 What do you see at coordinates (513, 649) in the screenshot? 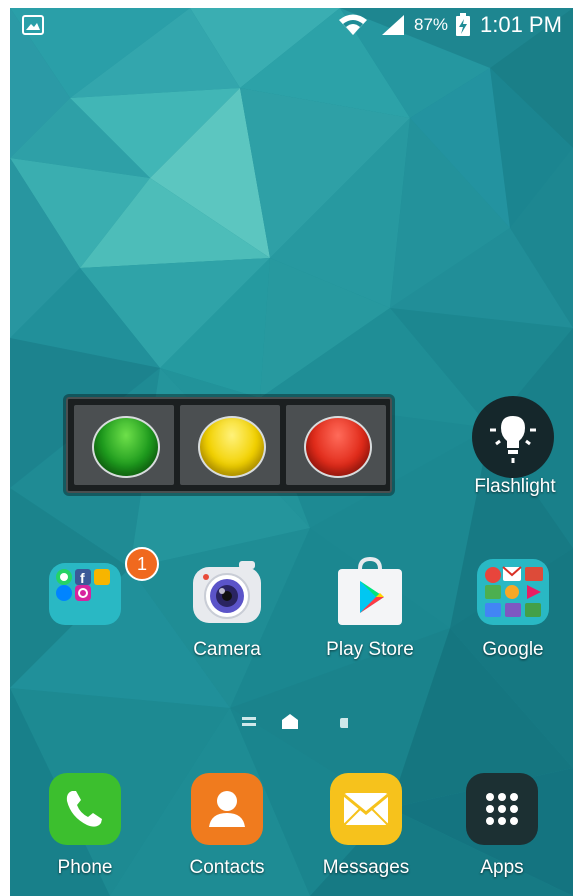
I see `google-label: Google` at bounding box center [513, 649].